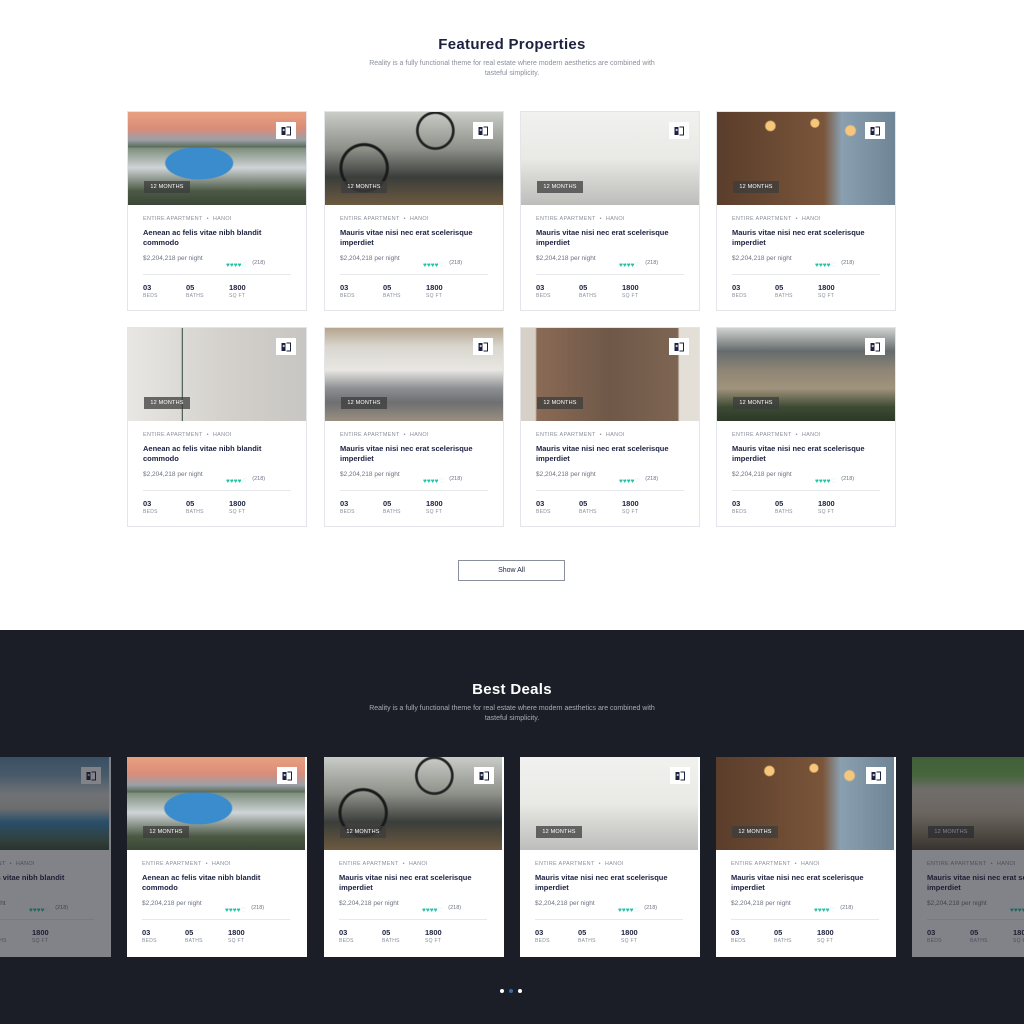 The image size is (1024, 1024). Describe the element at coordinates (387, 287) in the screenshot. I see `baths-value: 05` at that location.